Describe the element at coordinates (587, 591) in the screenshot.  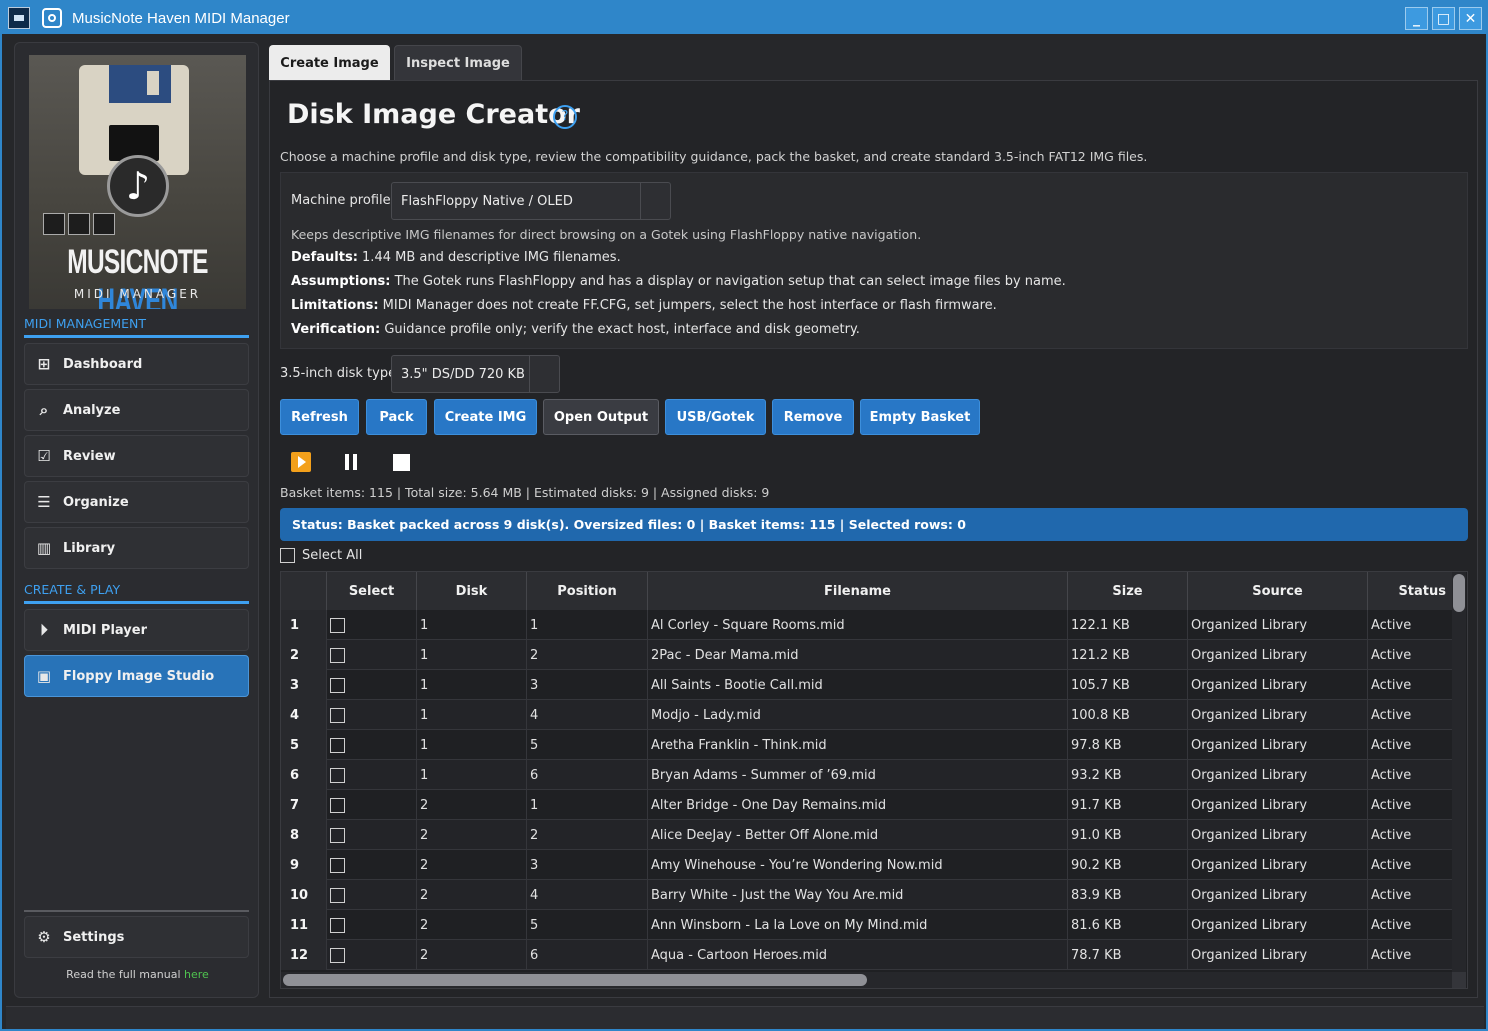
I see `column-header-position: Position` at that location.